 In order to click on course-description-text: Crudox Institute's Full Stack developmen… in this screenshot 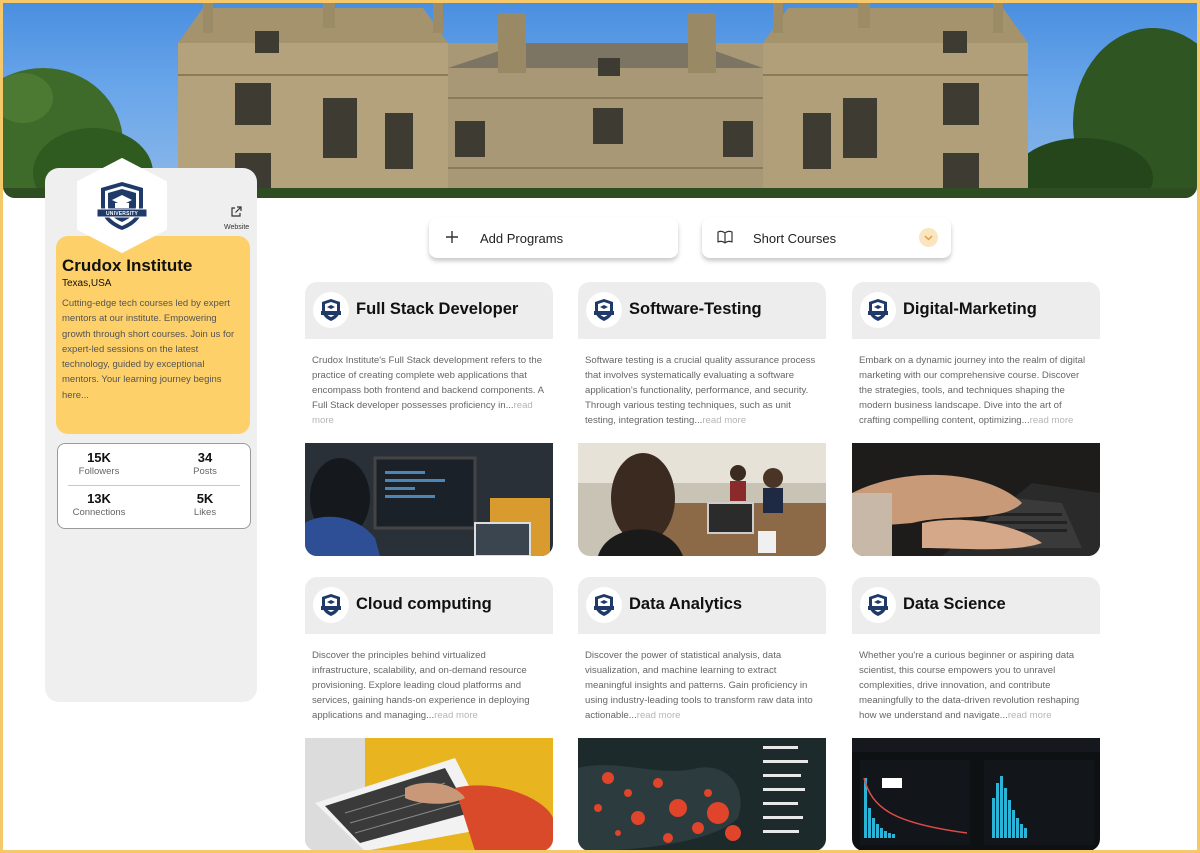, I will do `click(428, 383)`.